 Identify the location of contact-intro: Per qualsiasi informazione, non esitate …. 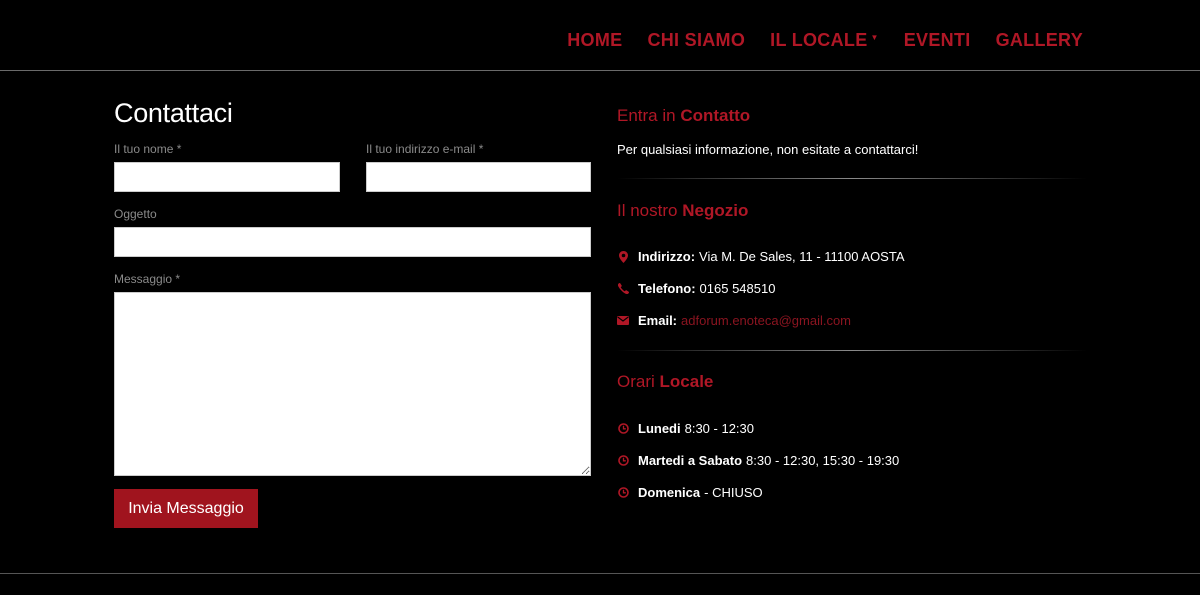
(768, 149).